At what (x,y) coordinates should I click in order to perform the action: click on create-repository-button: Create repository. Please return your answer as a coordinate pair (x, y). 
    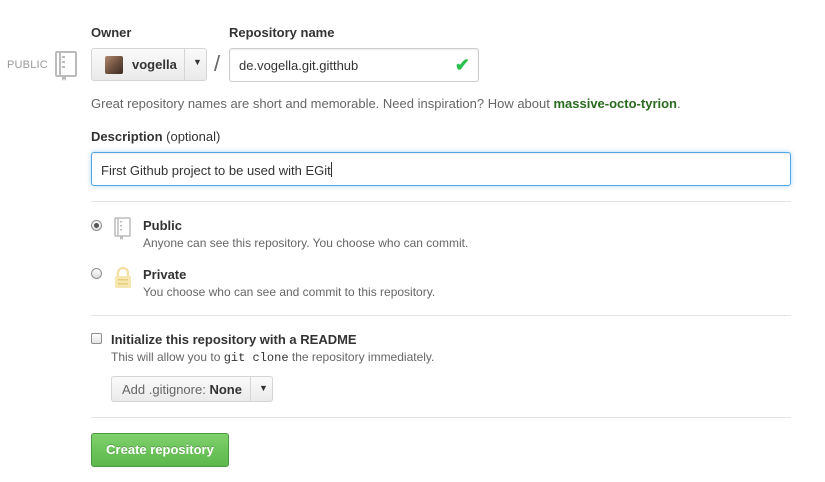
    Looking at the image, I should click on (160, 450).